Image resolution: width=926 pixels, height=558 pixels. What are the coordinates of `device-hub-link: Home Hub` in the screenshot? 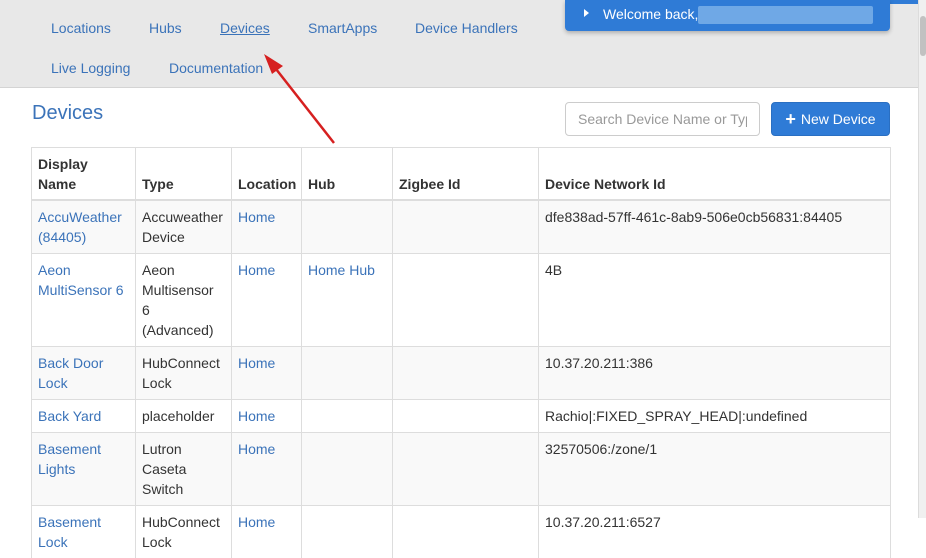 It's located at (341, 270).